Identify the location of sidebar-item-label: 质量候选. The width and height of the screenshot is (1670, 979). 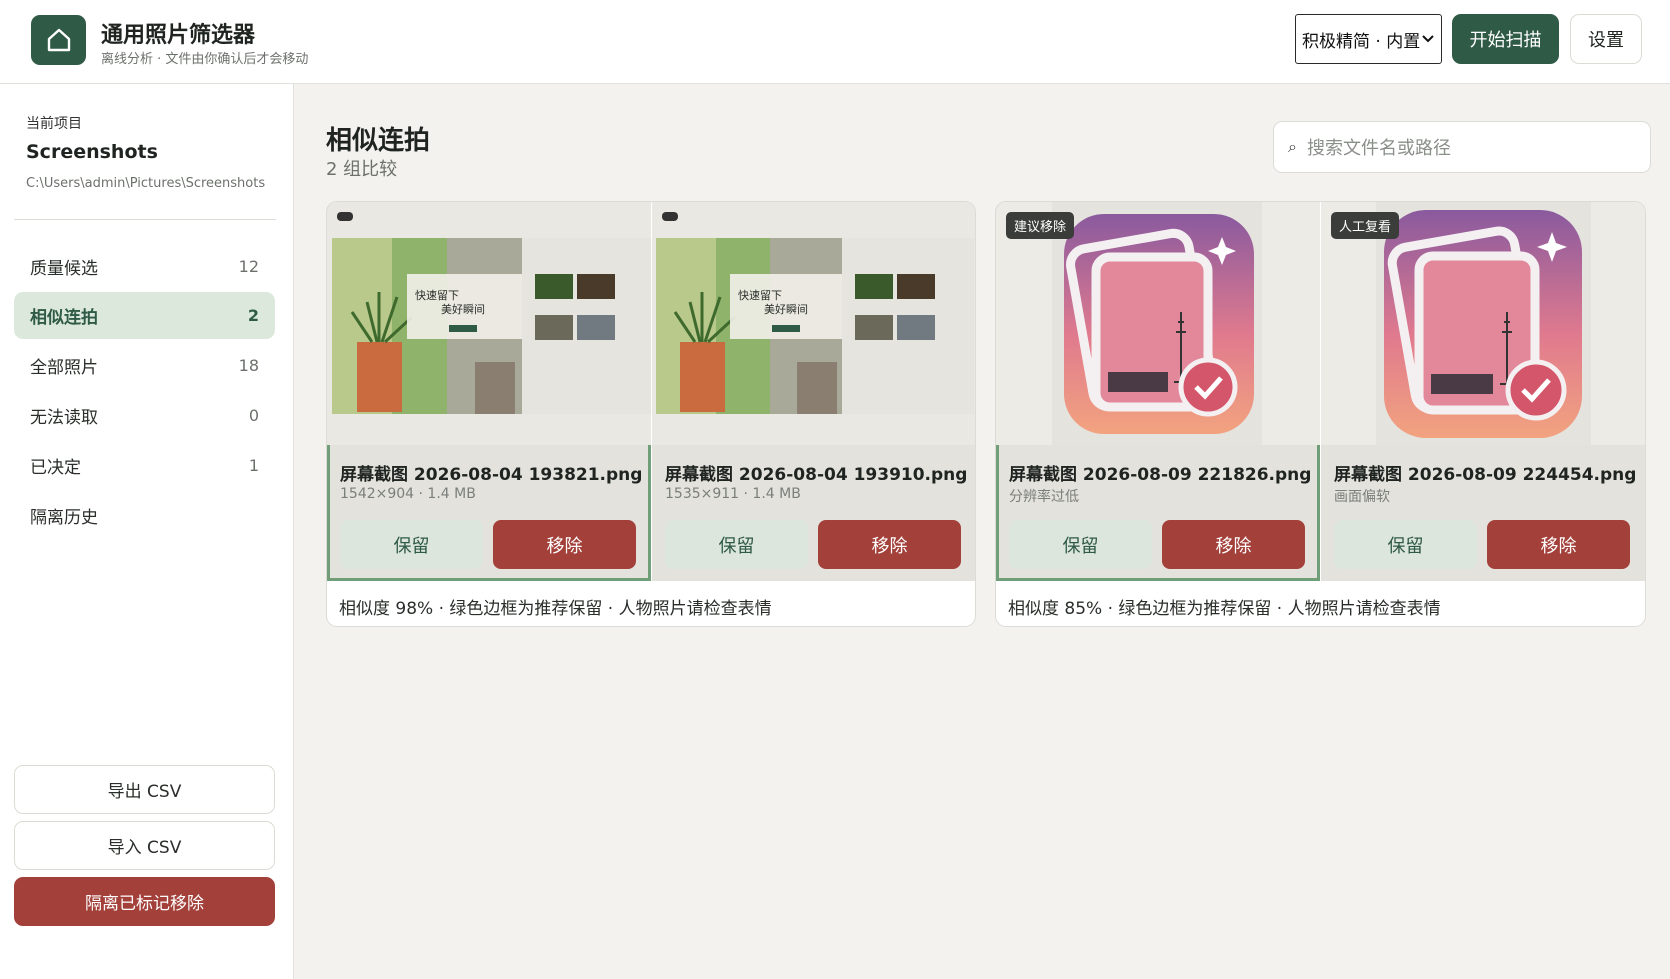
(64, 269).